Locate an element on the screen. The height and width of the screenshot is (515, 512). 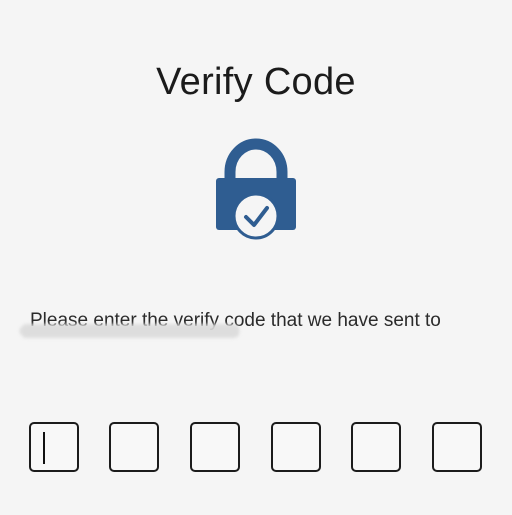
lock-check-icon is located at coordinates (256, 192).